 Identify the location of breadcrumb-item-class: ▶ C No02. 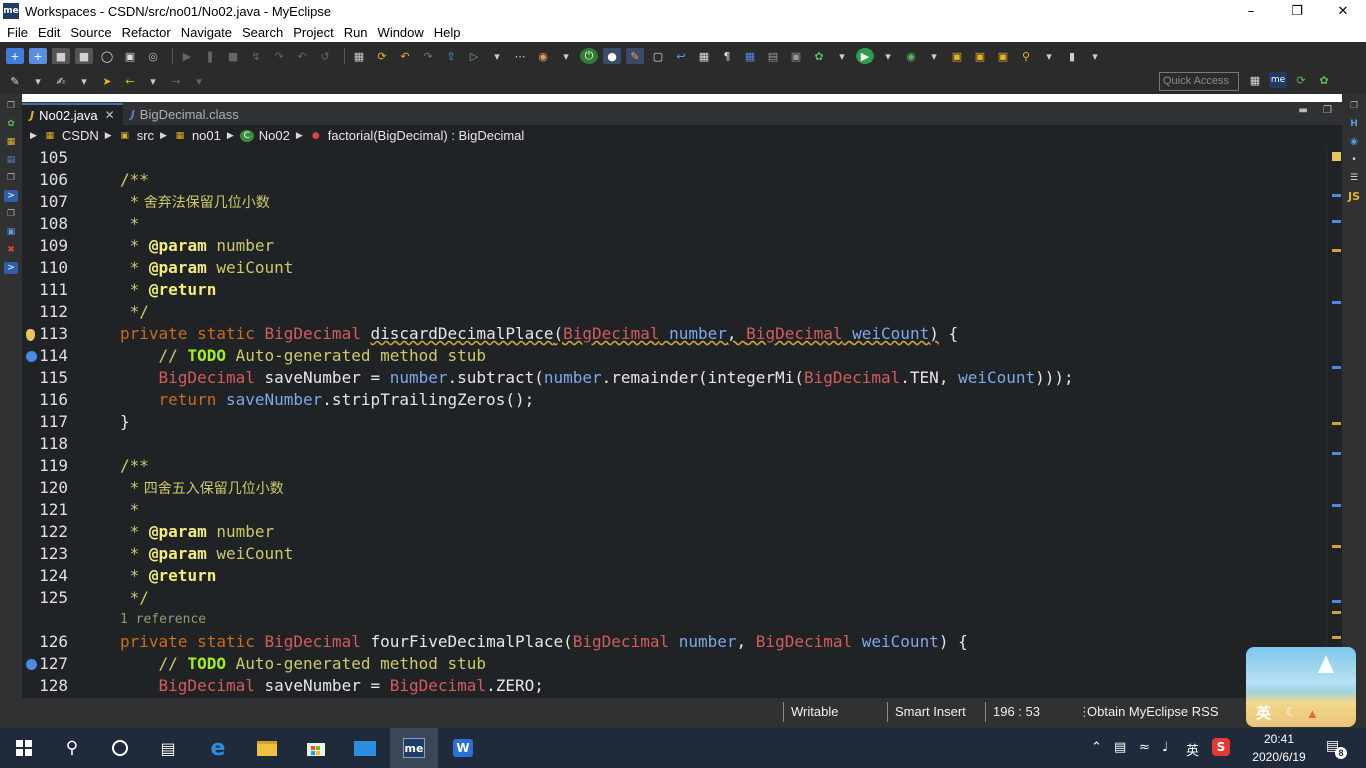
(258, 135).